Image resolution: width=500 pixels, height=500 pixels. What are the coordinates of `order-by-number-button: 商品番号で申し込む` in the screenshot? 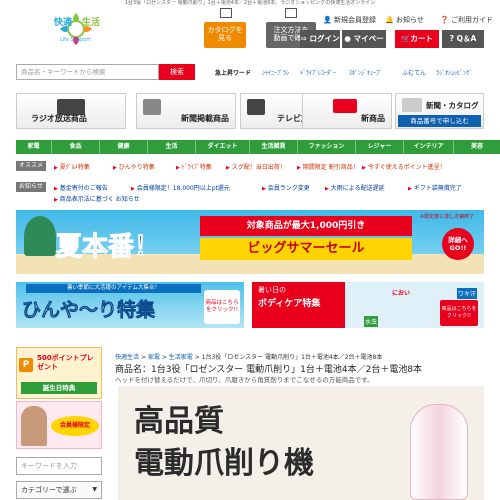 It's located at (439, 121).